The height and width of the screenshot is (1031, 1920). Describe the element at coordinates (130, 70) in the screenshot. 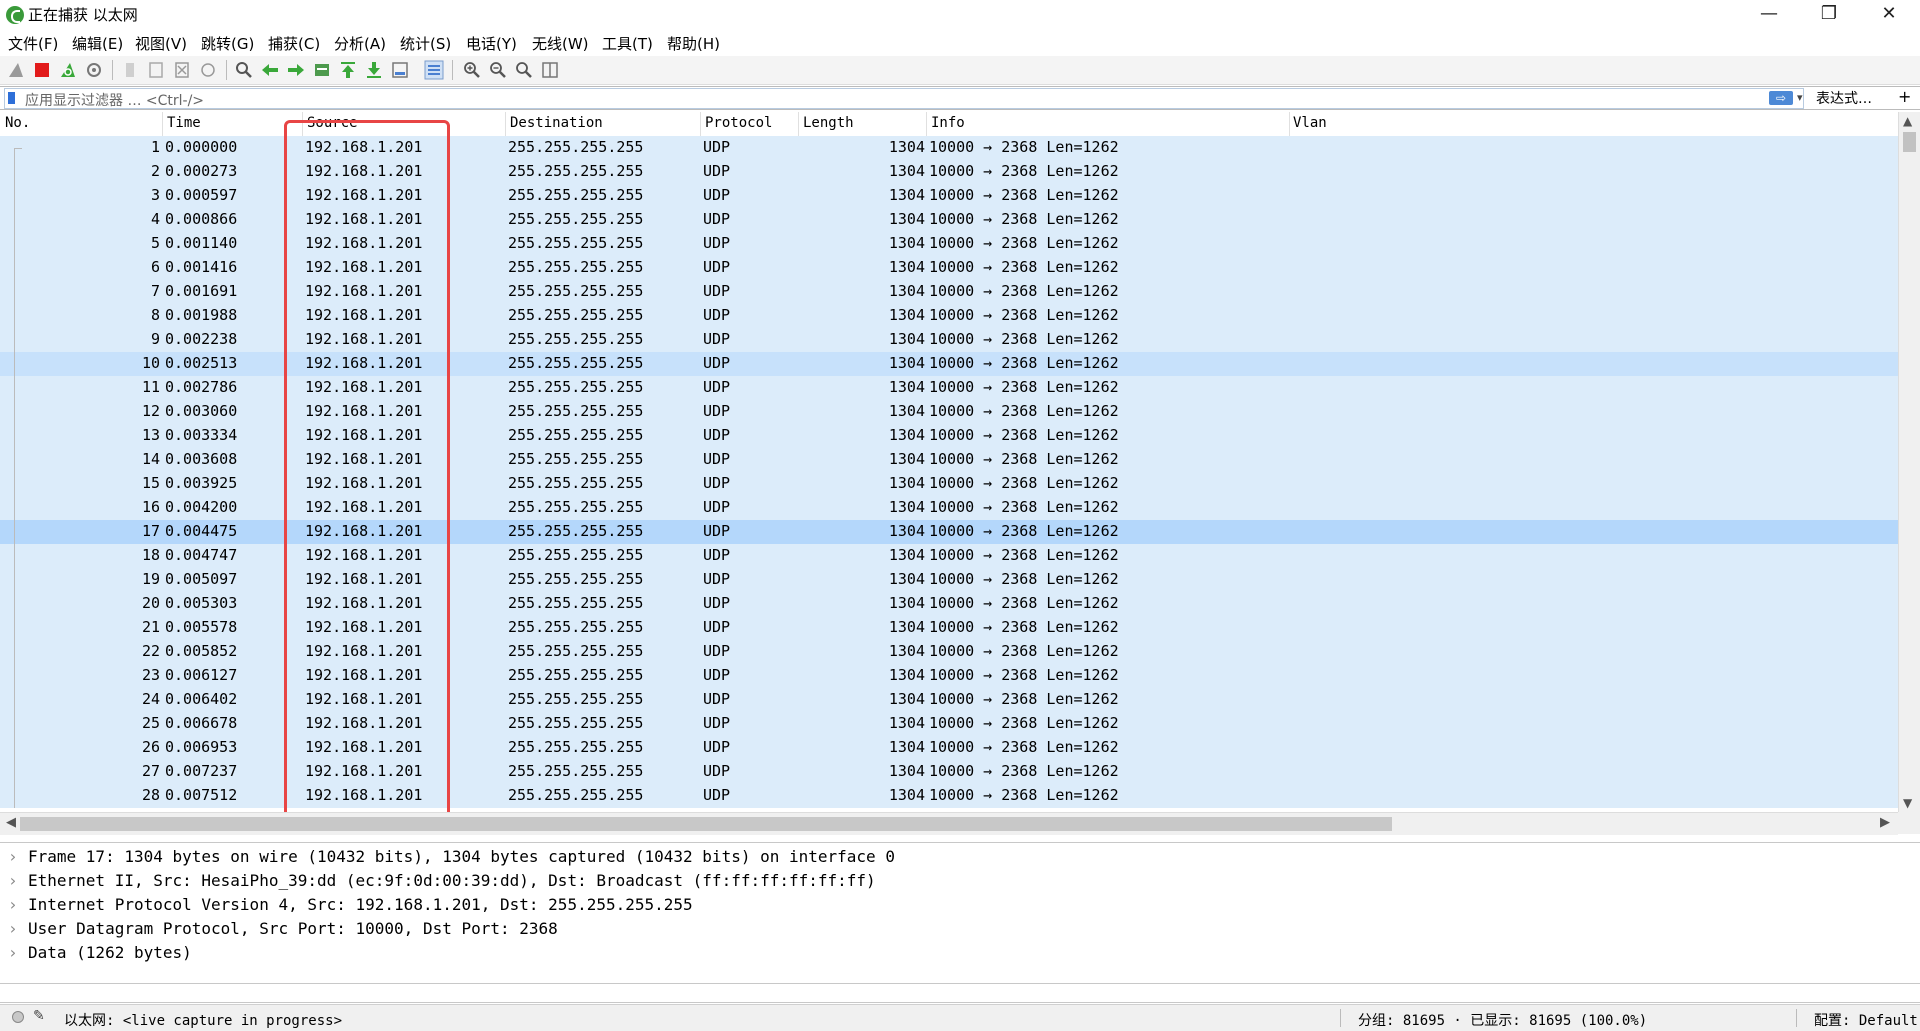

I see `open-file-icon` at that location.